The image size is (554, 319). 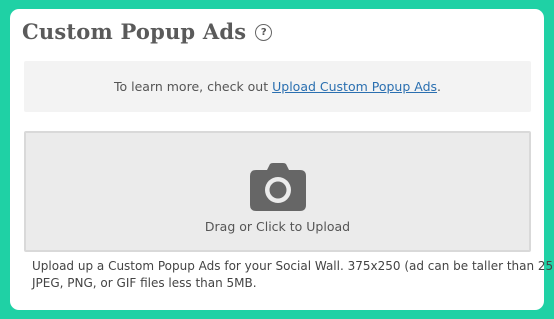 What do you see at coordinates (439, 86) in the screenshot?
I see `info-suffix: .` at bounding box center [439, 86].